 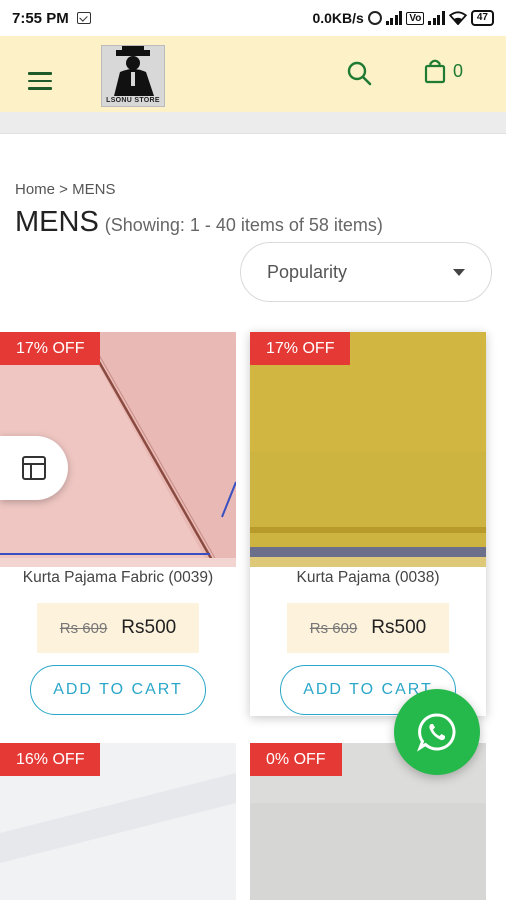 I want to click on status-indicators: 0.0KB/s Vo 47, so click(x=403, y=18).